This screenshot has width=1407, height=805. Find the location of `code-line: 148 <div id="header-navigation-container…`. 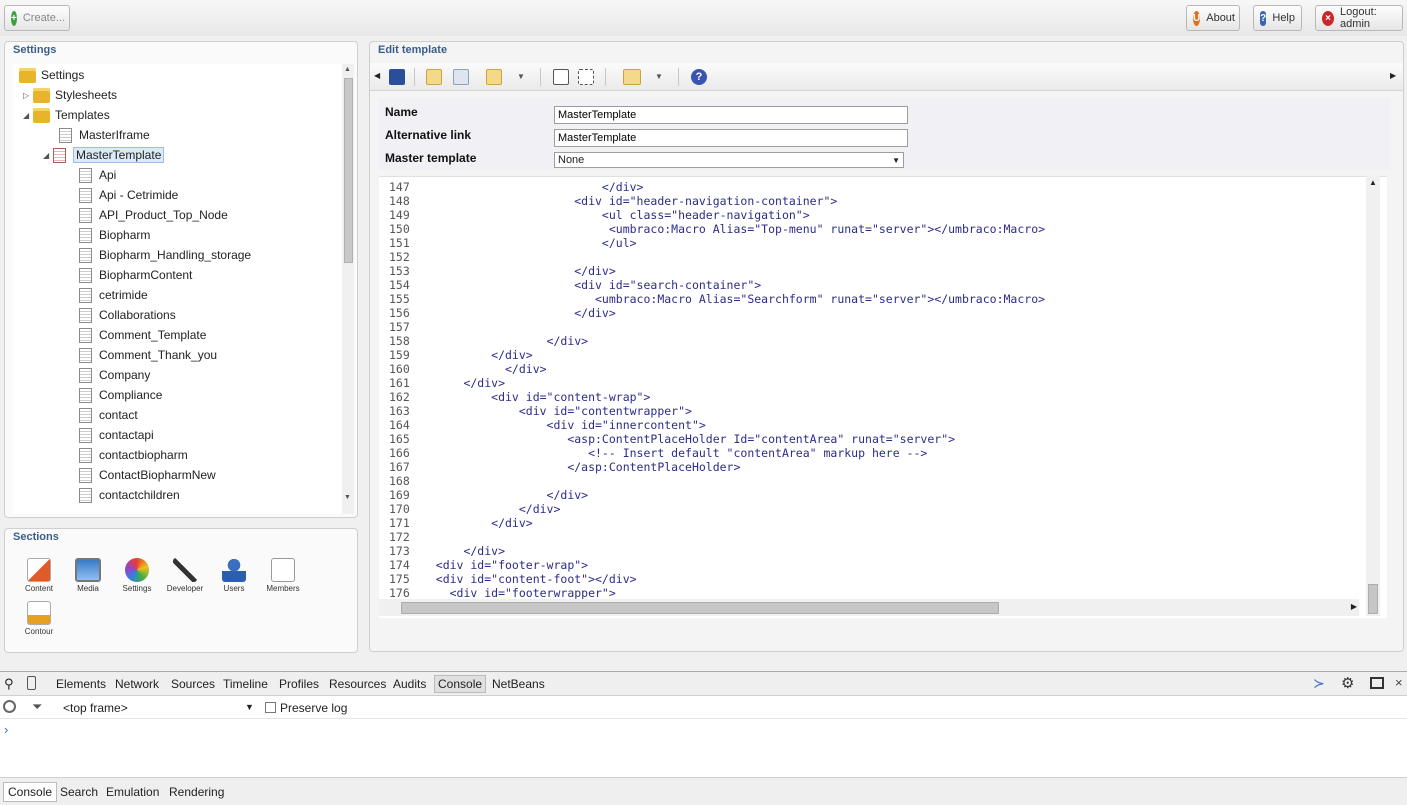

code-line: 148 <div id="header-navigation-container… is located at coordinates (608, 201).